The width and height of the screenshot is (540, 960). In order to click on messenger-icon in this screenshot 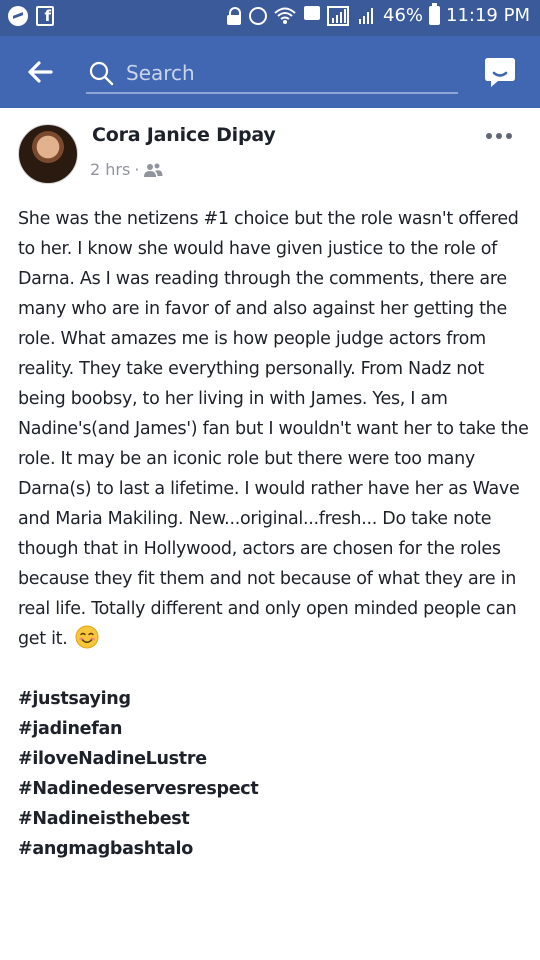, I will do `click(500, 72)`.